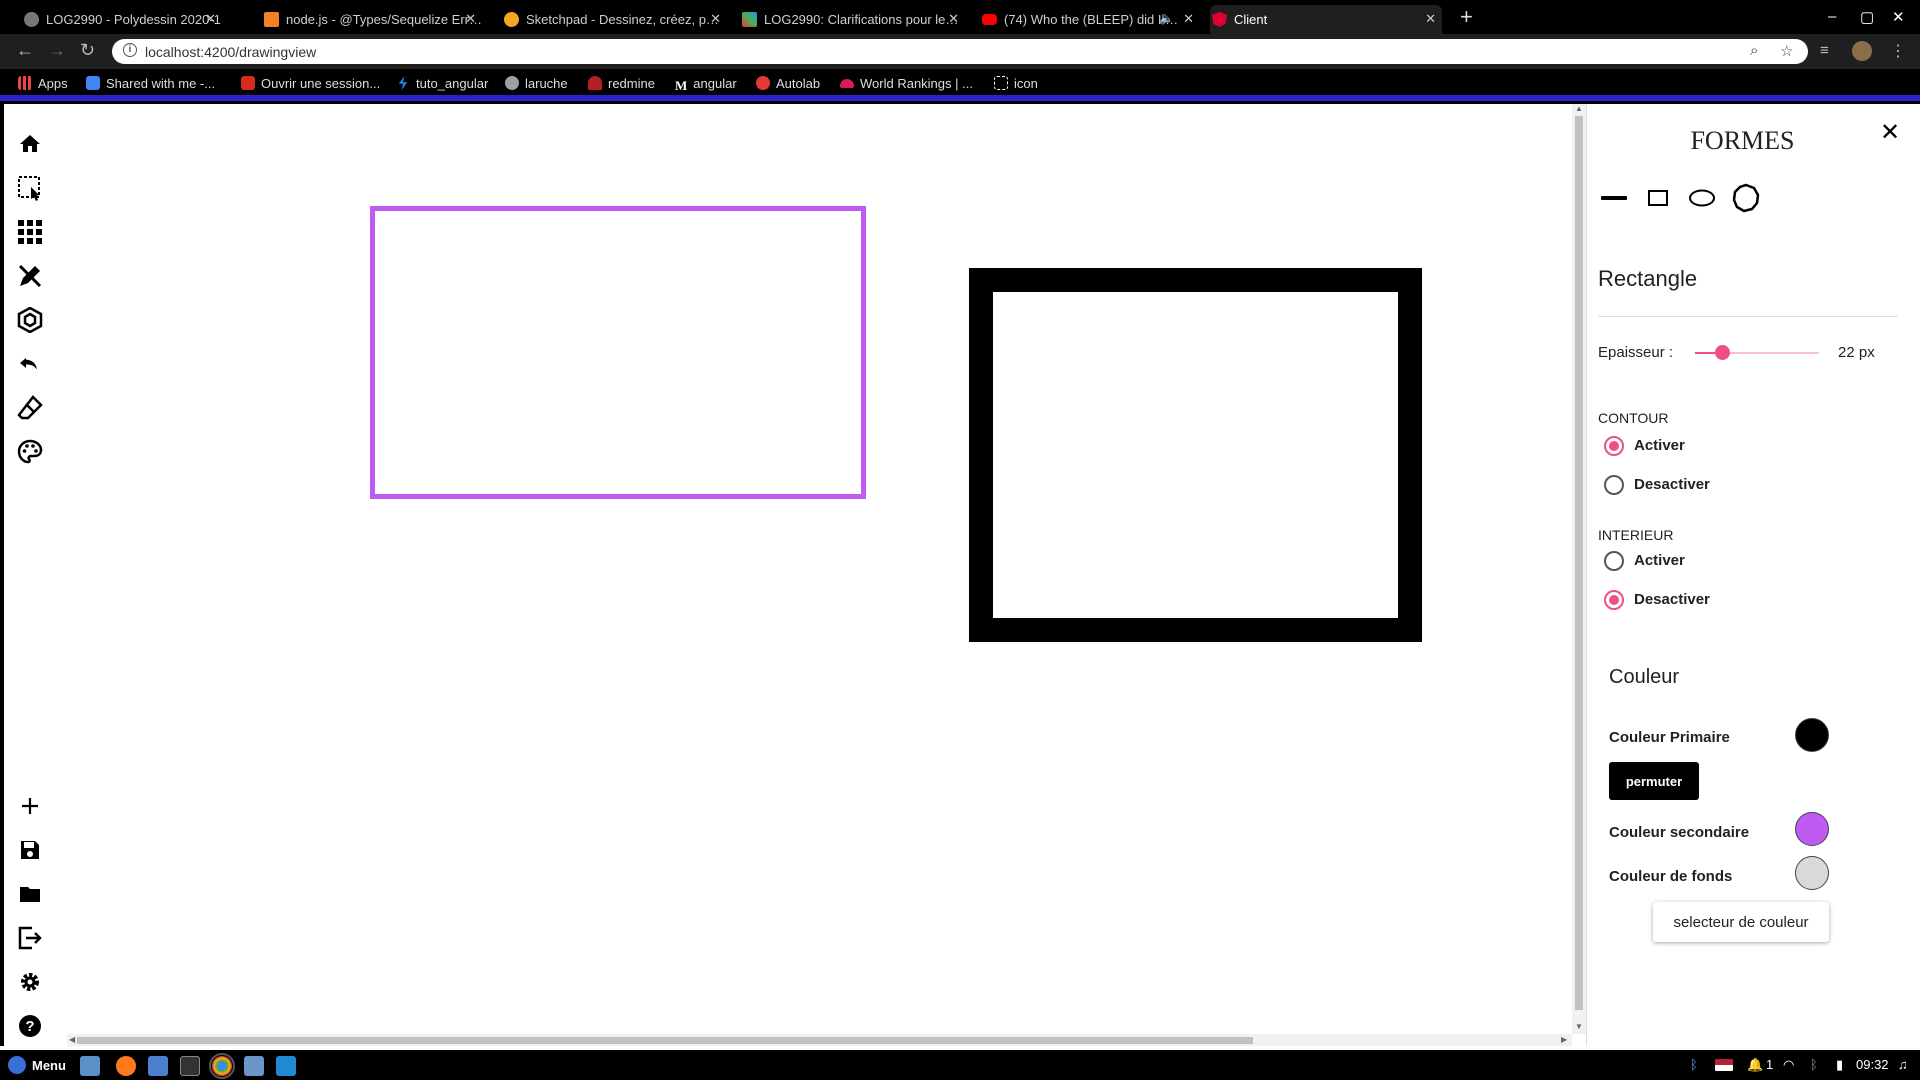  Describe the element at coordinates (1722, 352) in the screenshot. I see `thickness-slider-thumb` at that location.